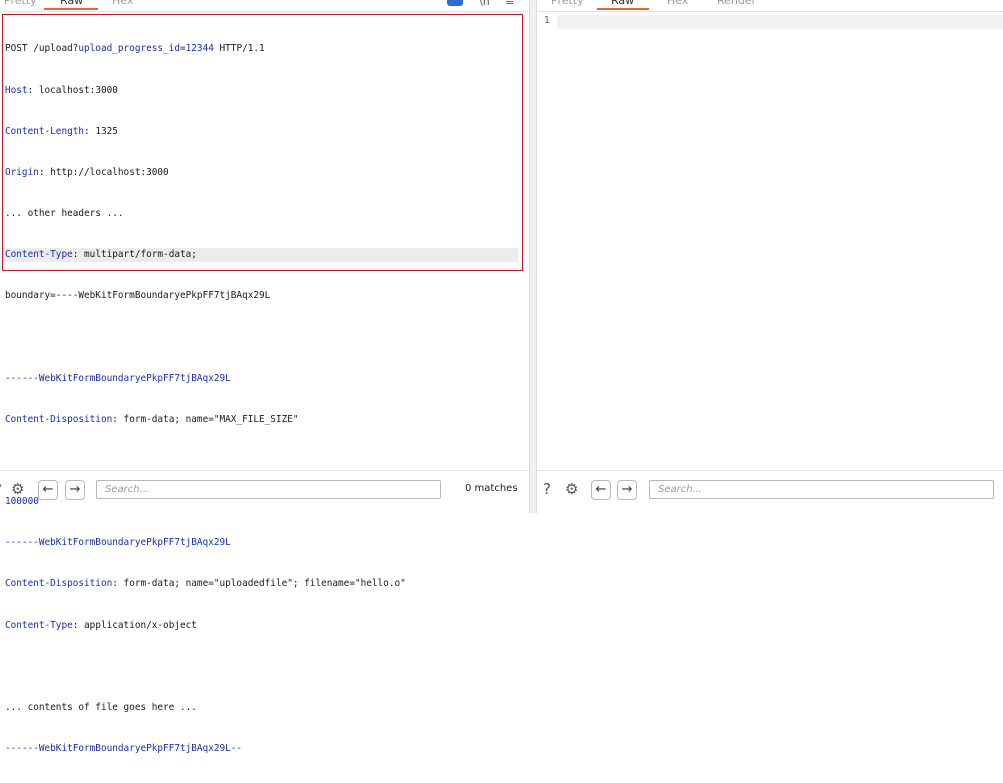  What do you see at coordinates (736, 4) in the screenshot?
I see `tab-render: Render` at bounding box center [736, 4].